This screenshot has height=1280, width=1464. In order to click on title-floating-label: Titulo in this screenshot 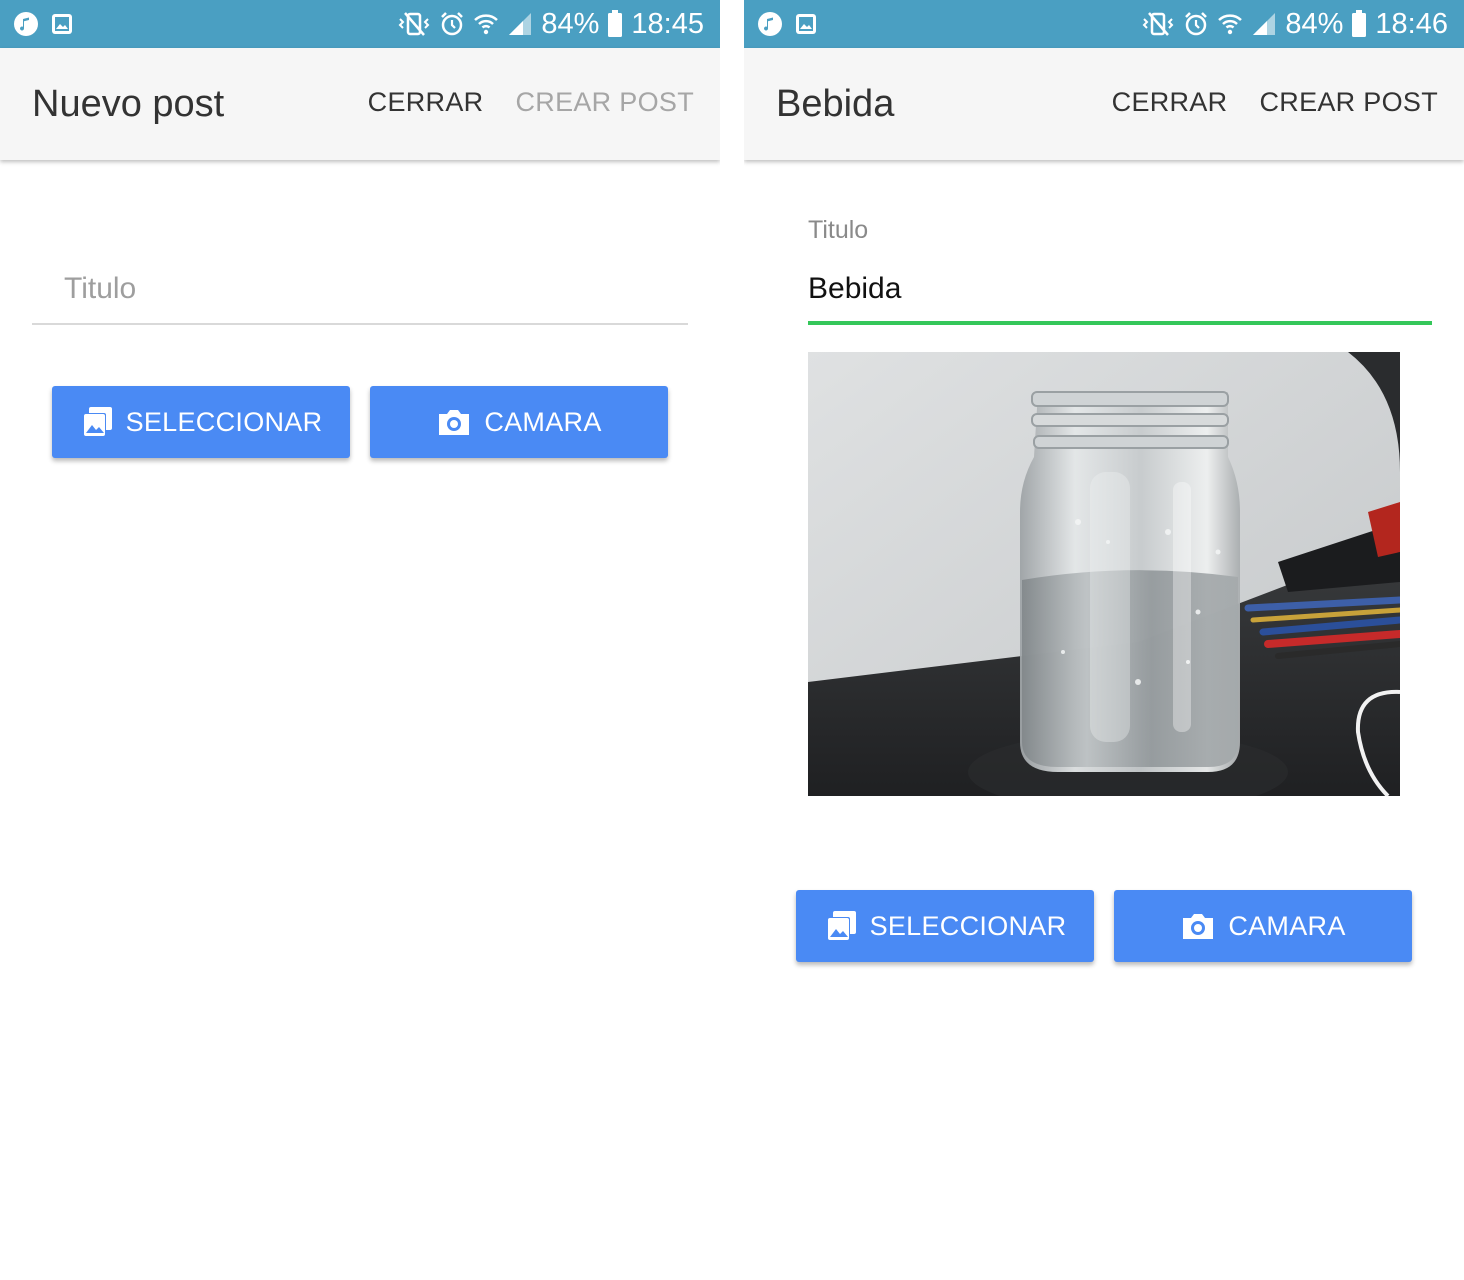, I will do `click(838, 230)`.